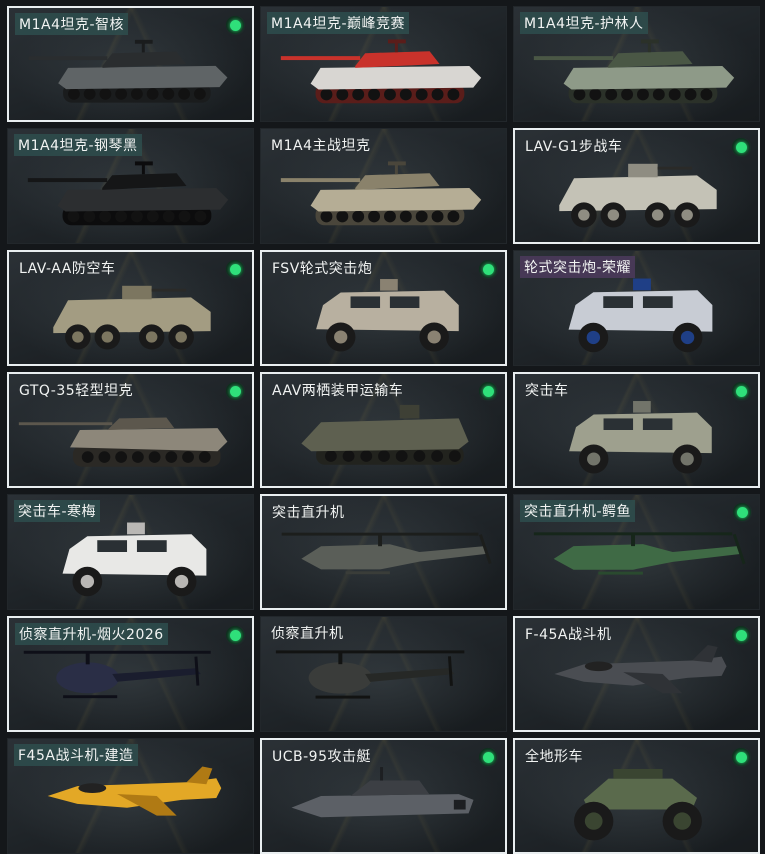 This screenshot has width=765, height=854. What do you see at coordinates (321, 146) in the screenshot?
I see `vehicle-name: M1A4主战坦克` at bounding box center [321, 146].